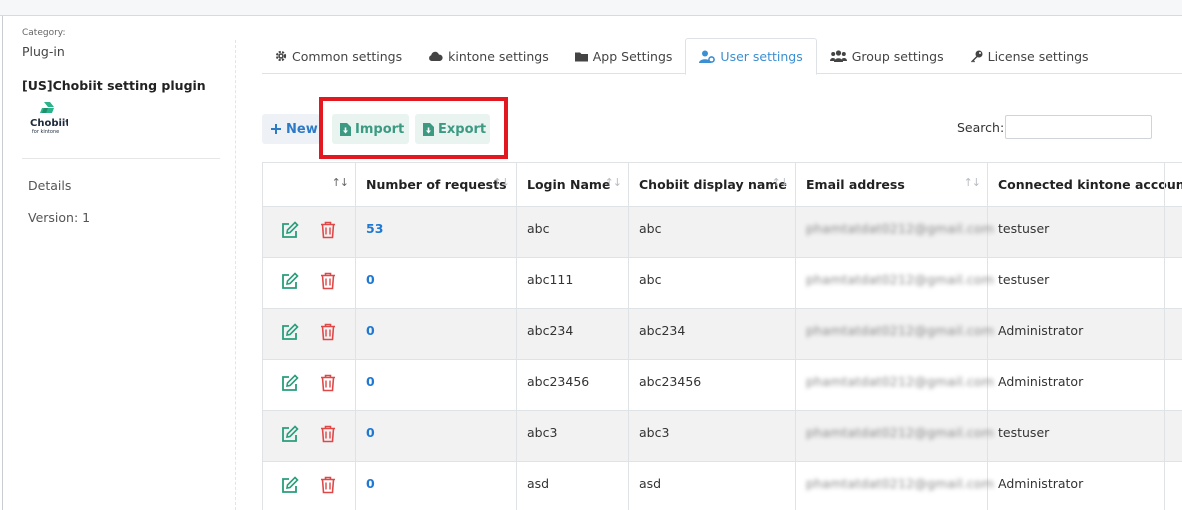  What do you see at coordinates (897, 56) in the screenshot?
I see `tab-label: Group settings` at bounding box center [897, 56].